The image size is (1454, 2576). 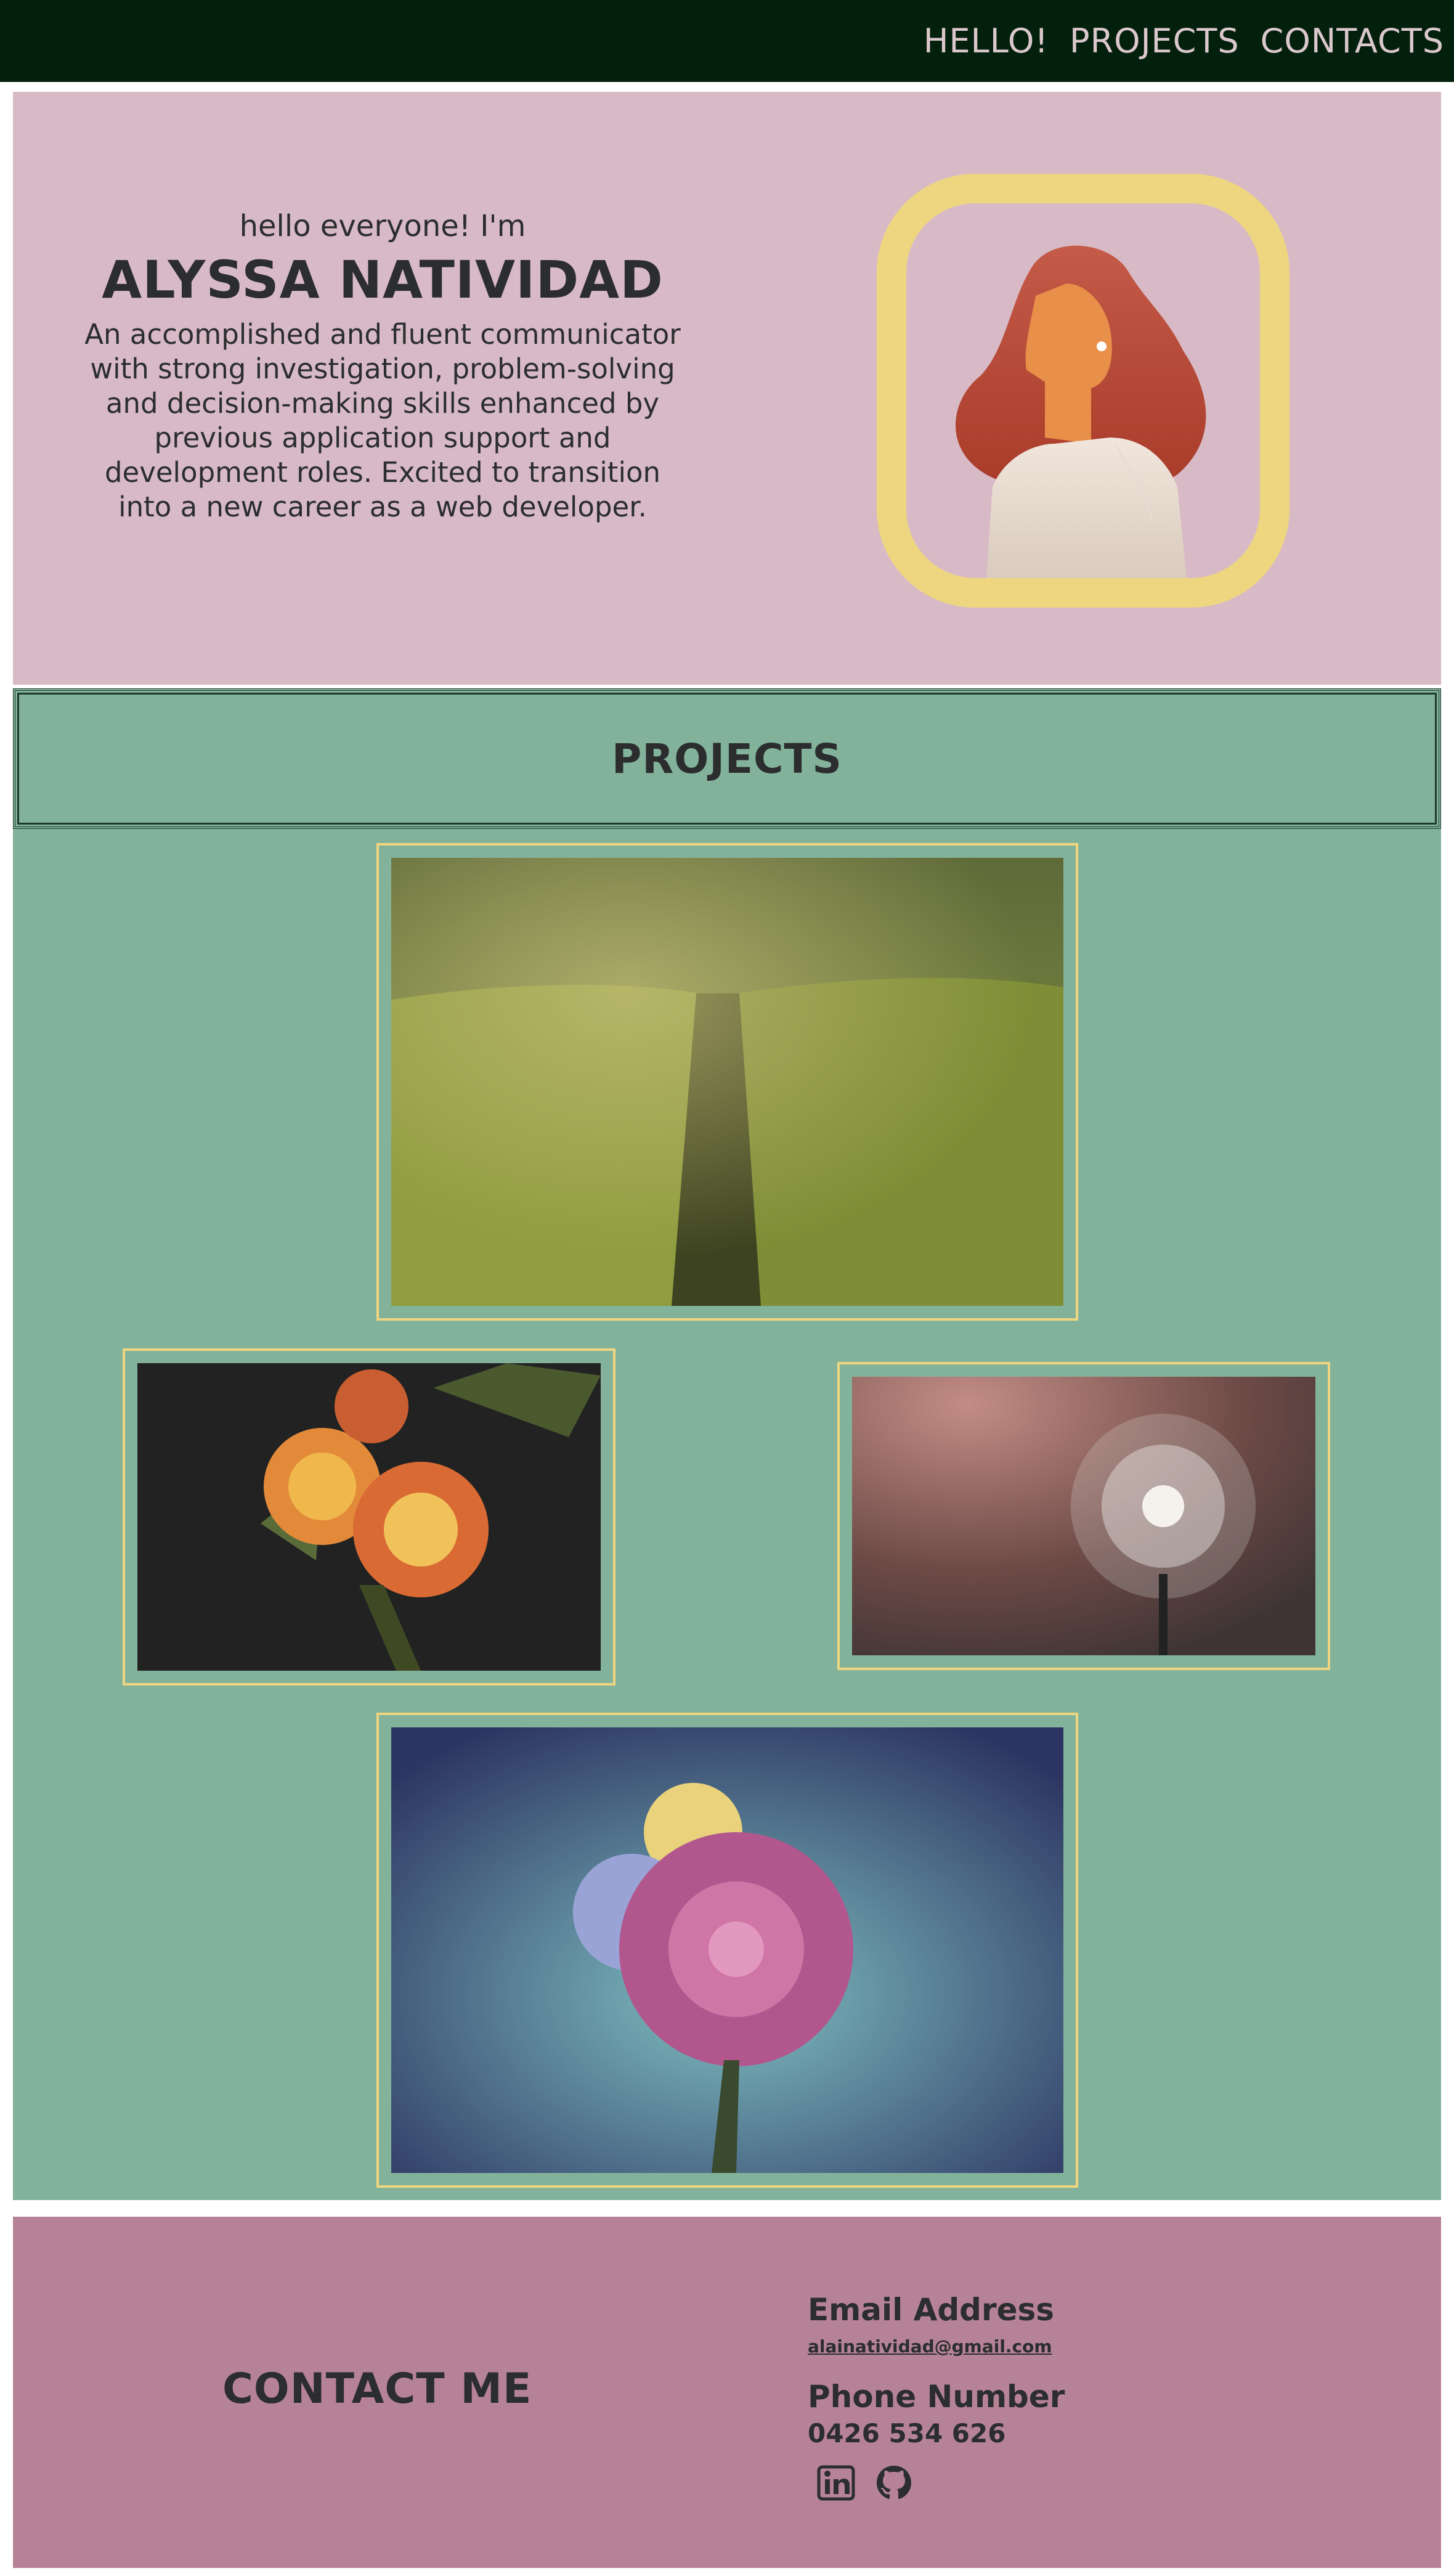 I want to click on hero-name: ALYSSA NATIVIDAD, so click(x=383, y=280).